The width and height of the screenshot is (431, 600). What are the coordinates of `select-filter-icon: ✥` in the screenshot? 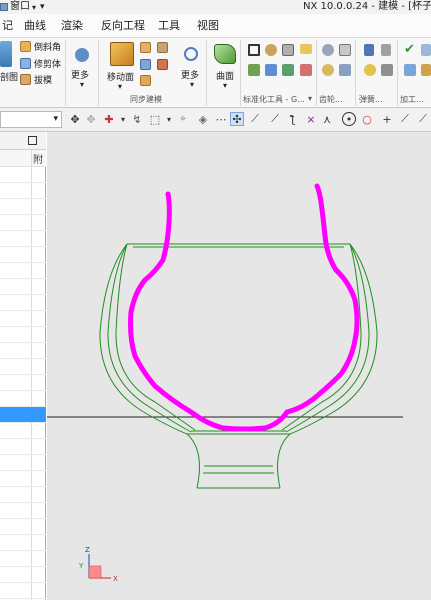 It's located at (75, 119).